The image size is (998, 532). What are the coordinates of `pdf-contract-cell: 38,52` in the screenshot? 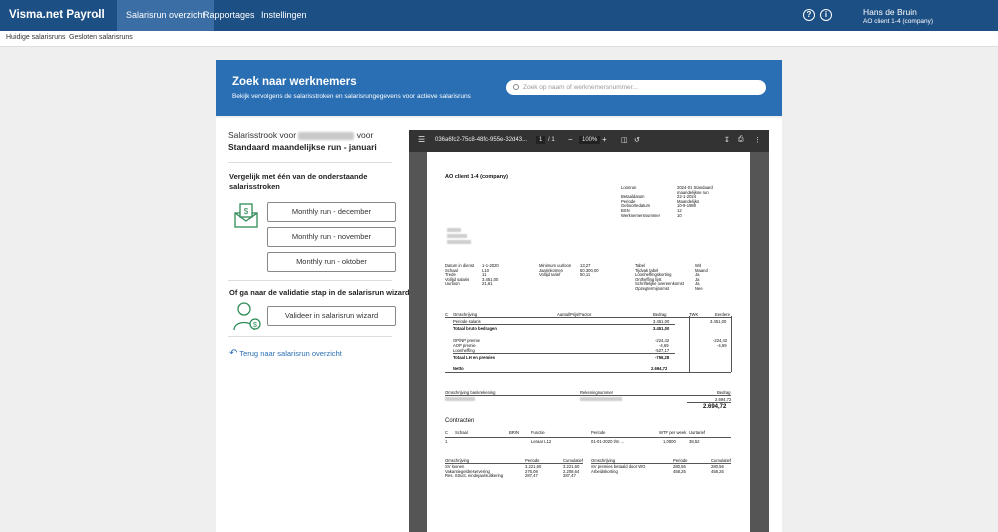 It's located at (694, 441).